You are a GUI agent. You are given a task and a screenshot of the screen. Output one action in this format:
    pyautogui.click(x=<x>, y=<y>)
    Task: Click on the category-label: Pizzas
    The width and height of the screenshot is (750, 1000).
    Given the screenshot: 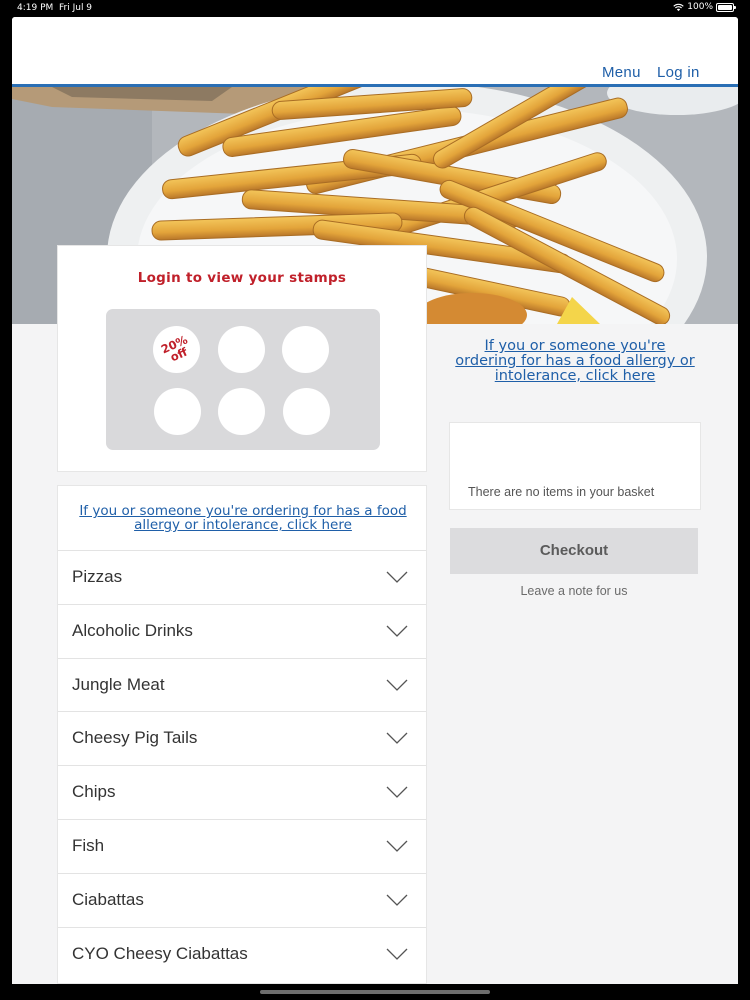 What is the action you would take?
    pyautogui.click(x=97, y=576)
    